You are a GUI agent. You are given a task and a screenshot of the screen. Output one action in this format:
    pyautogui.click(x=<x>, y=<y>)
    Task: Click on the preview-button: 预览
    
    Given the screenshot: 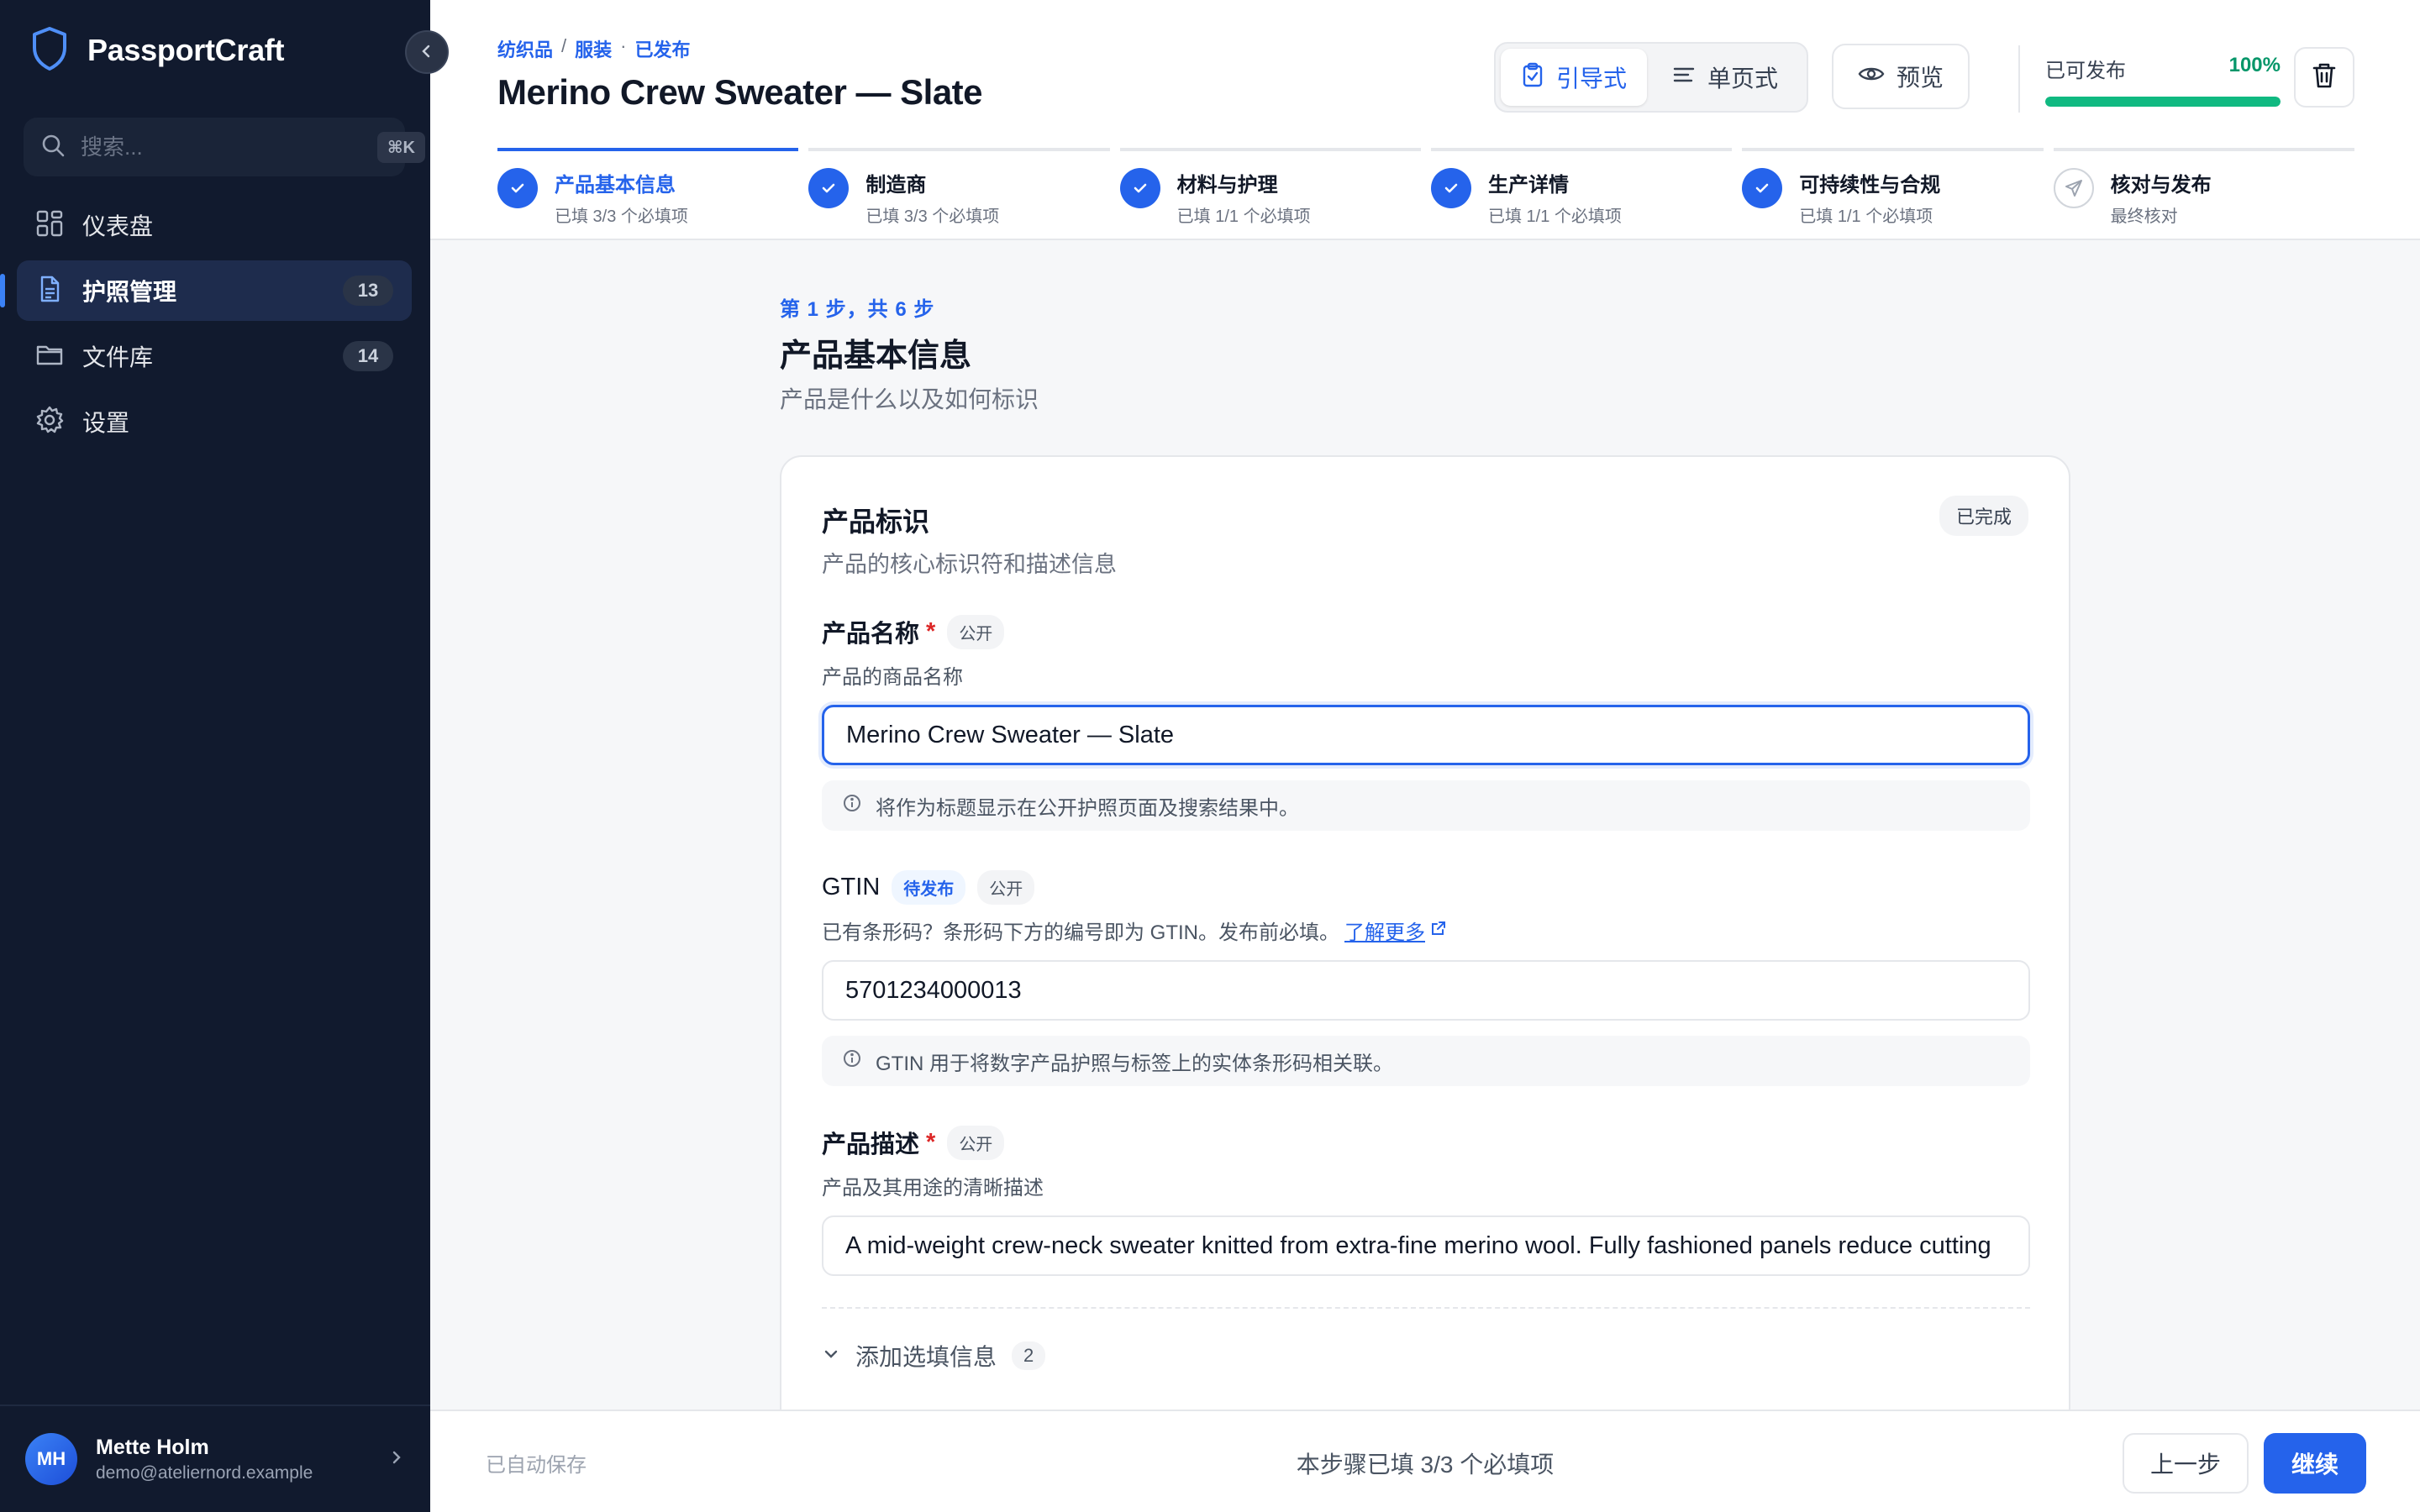 What is the action you would take?
    pyautogui.click(x=1901, y=76)
    